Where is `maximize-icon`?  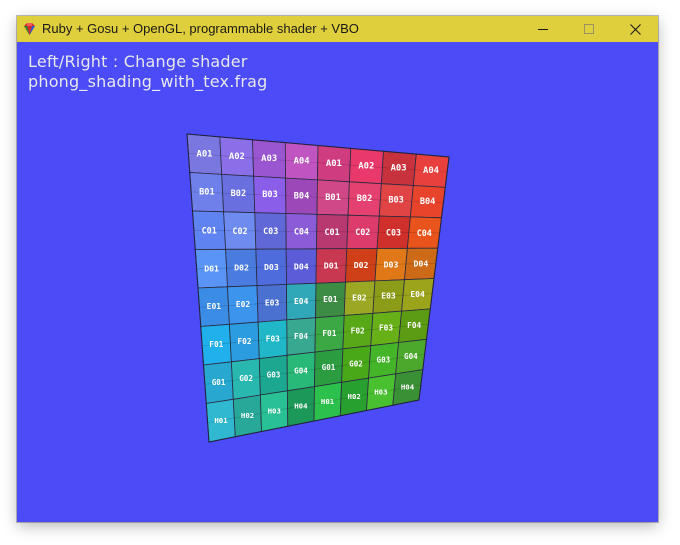
maximize-icon is located at coordinates (589, 29).